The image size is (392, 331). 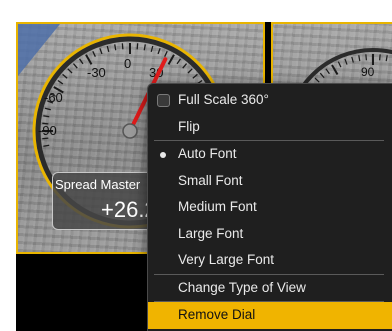 What do you see at coordinates (368, 72) in the screenshot?
I see `dial-scale-label: 90` at bounding box center [368, 72].